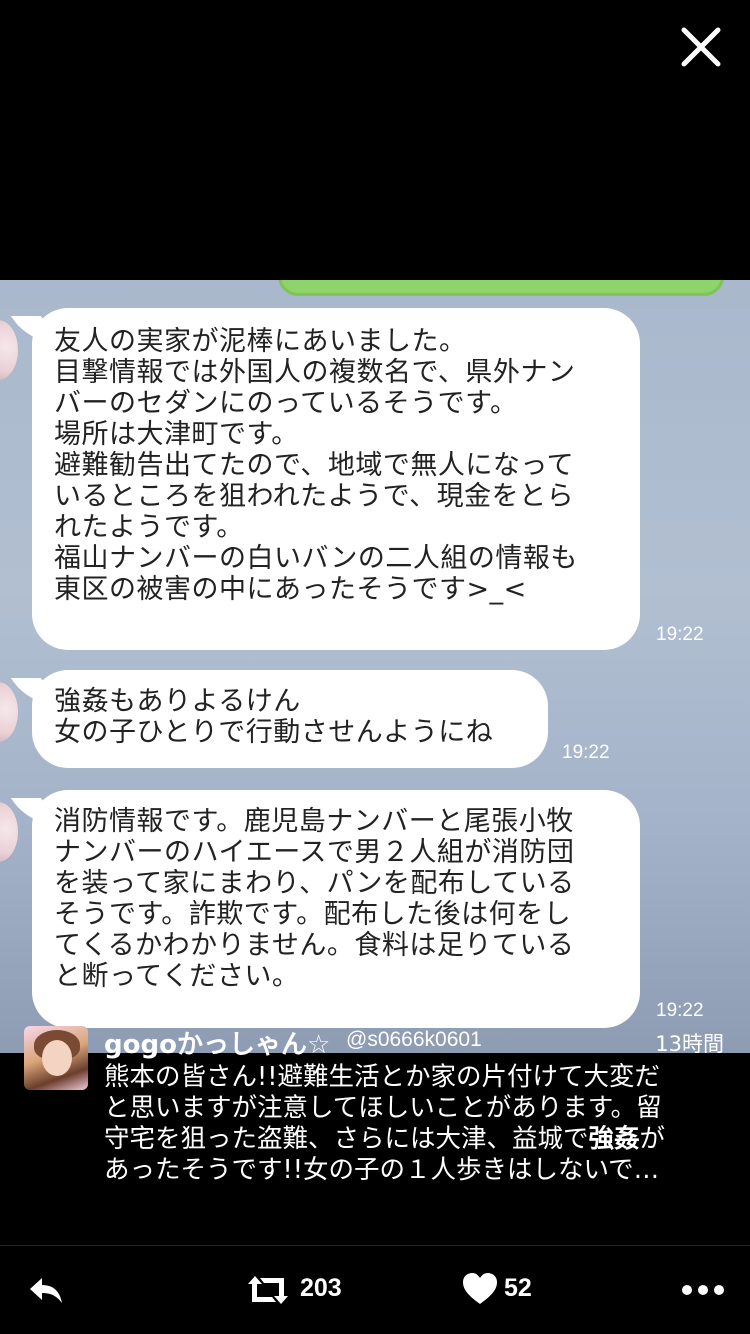 This screenshot has width=750, height=1334. I want to click on avatar, so click(56, 1058).